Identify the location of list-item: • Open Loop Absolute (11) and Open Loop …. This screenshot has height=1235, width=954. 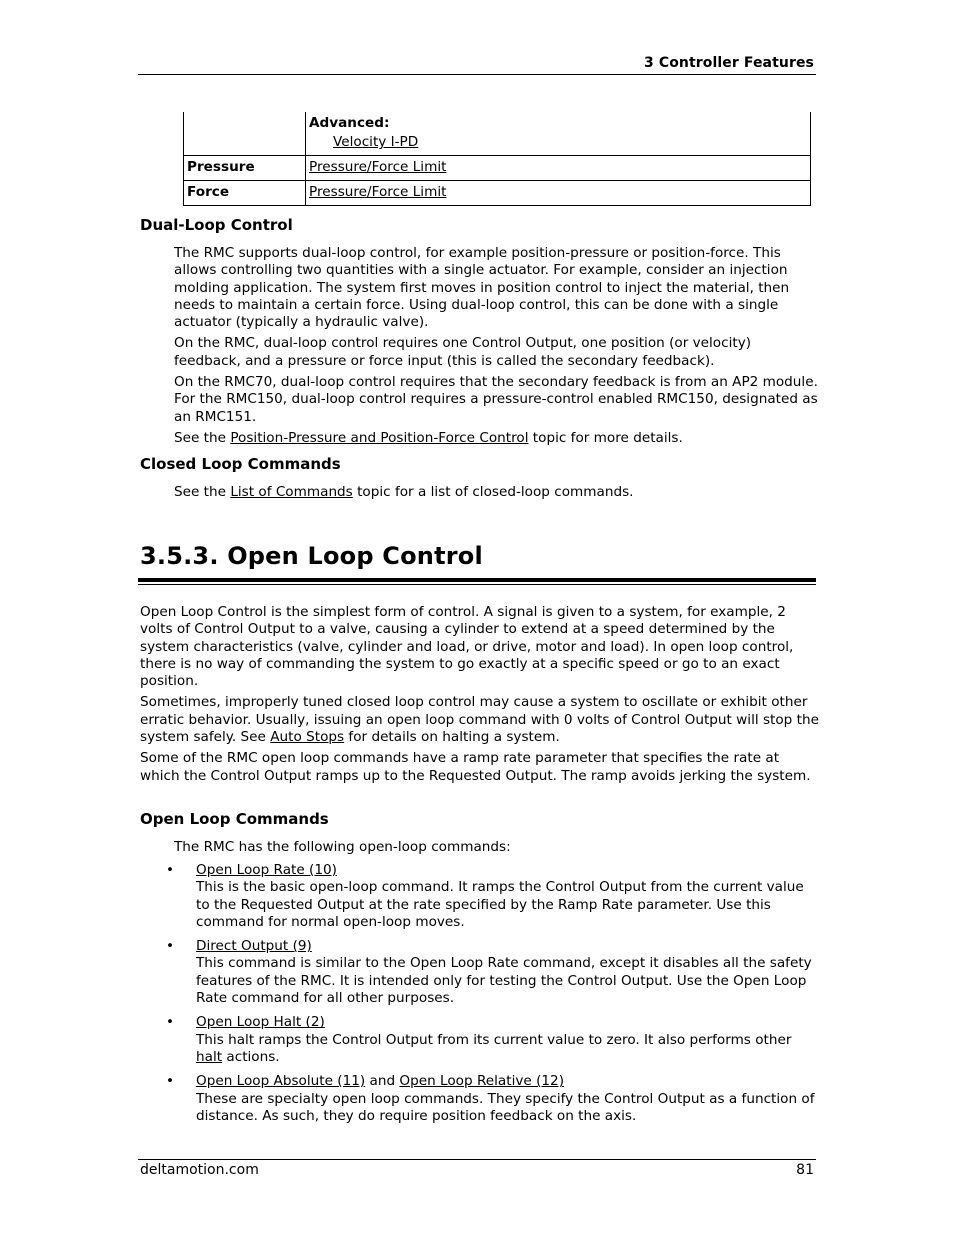
(491, 1099).